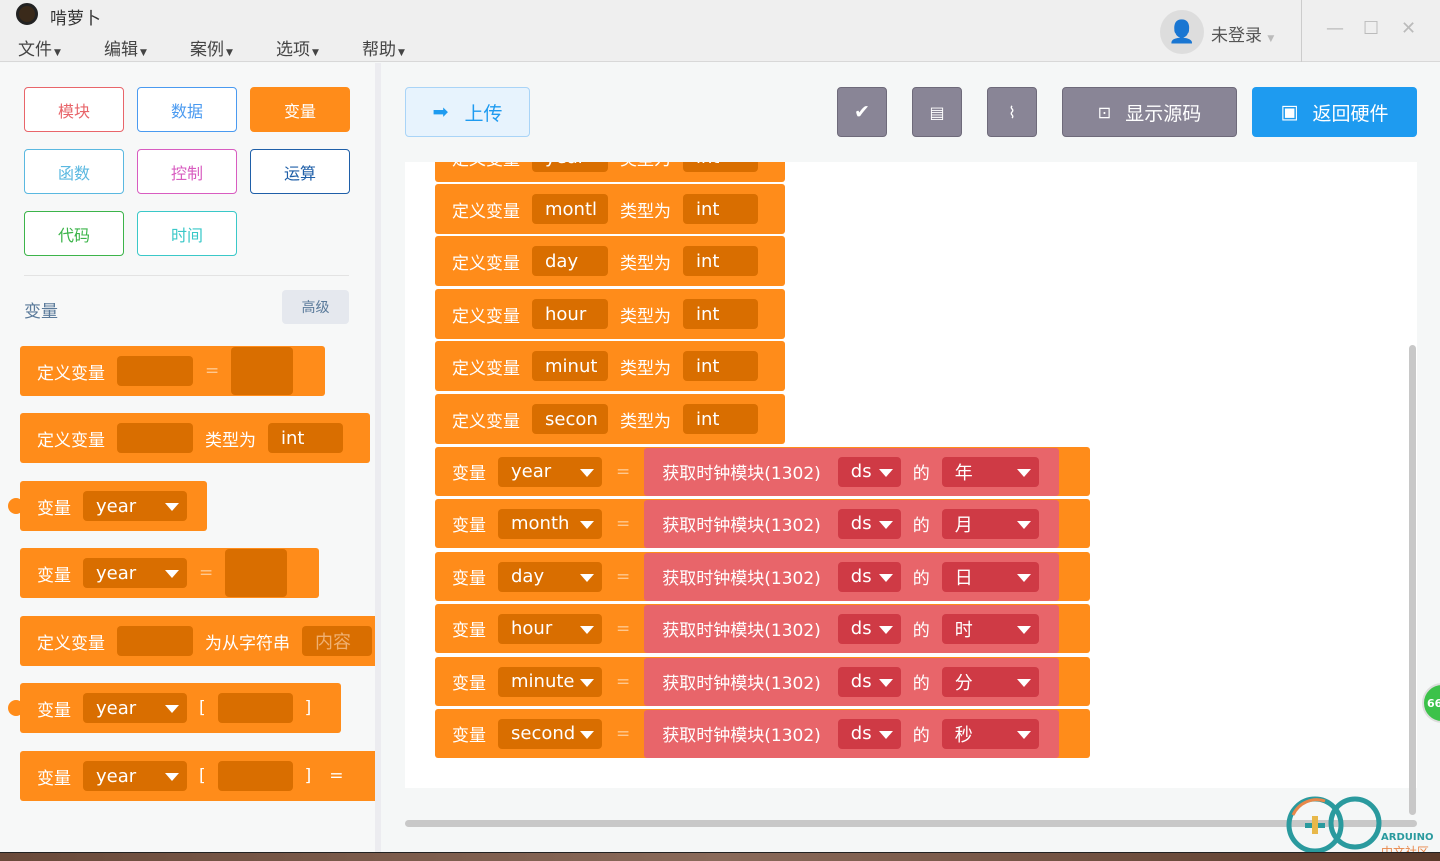 Image resolution: width=1440 pixels, height=861 pixels. What do you see at coordinates (990, 681) in the screenshot?
I see `unit-dropdown: 分` at bounding box center [990, 681].